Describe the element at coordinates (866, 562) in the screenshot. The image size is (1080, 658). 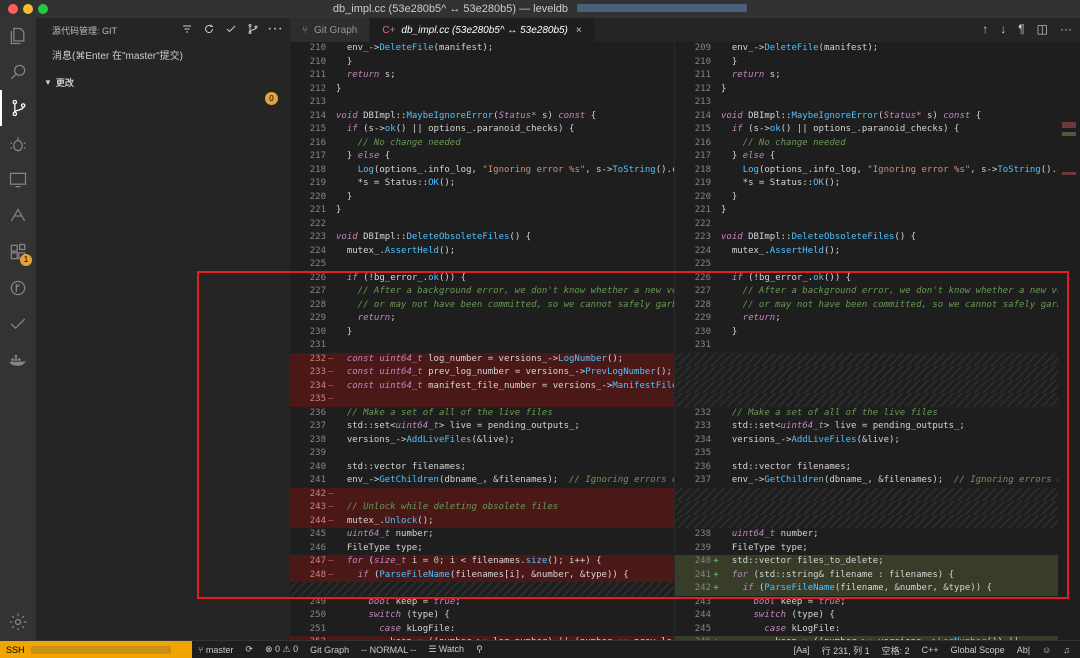
I see `code-line: 240 + std::vector files_to_delete;` at that location.